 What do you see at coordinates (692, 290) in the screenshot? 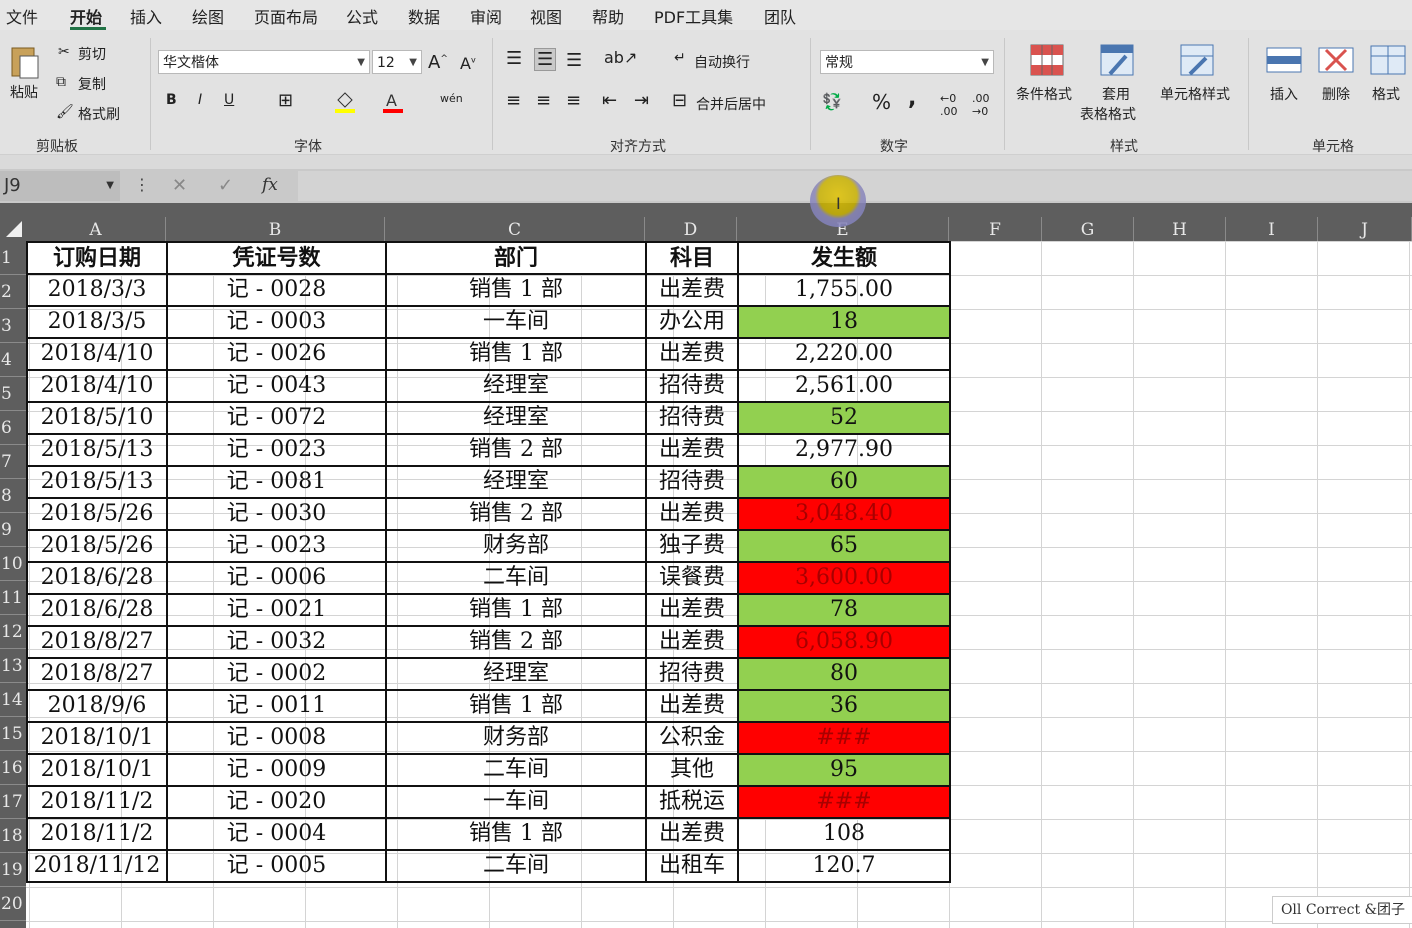
I see `table-cell: 出差费` at bounding box center [692, 290].